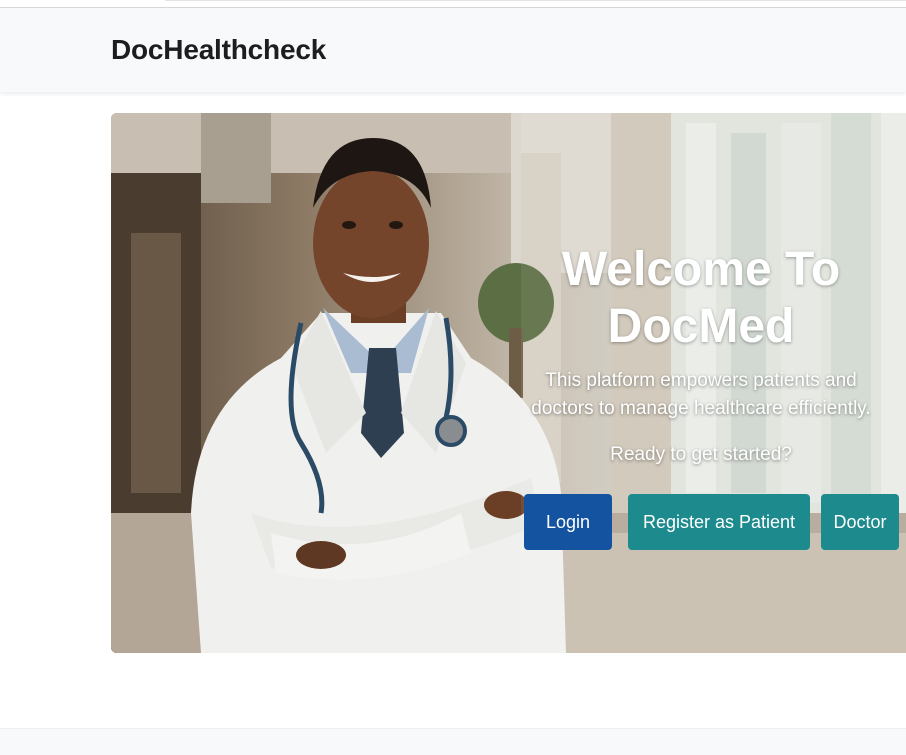  I want to click on brand-logo-link: DocHealthcheck, so click(218, 50).